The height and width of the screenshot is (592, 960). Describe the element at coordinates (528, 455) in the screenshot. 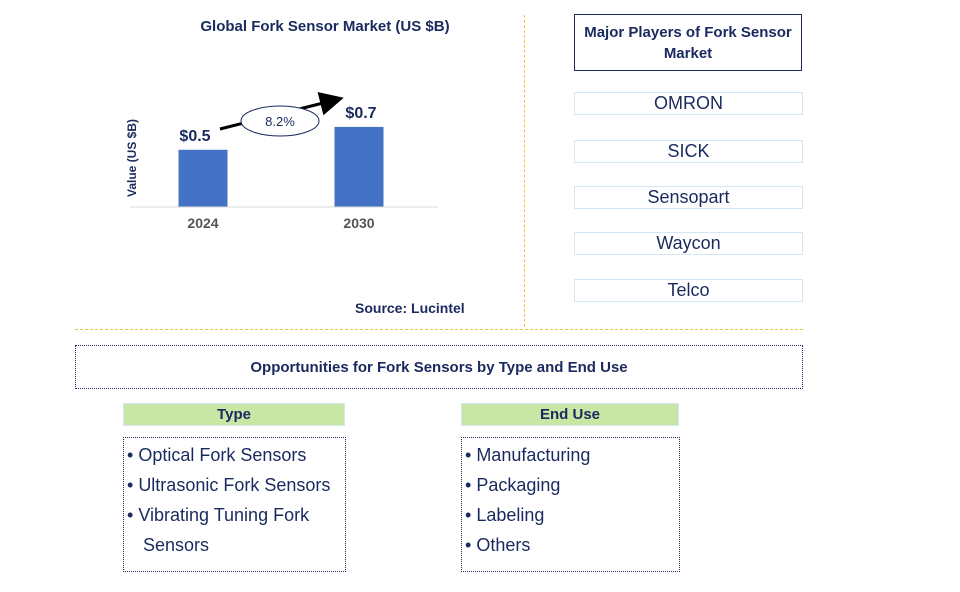

I see `end-use-item: • Manufacturing` at that location.